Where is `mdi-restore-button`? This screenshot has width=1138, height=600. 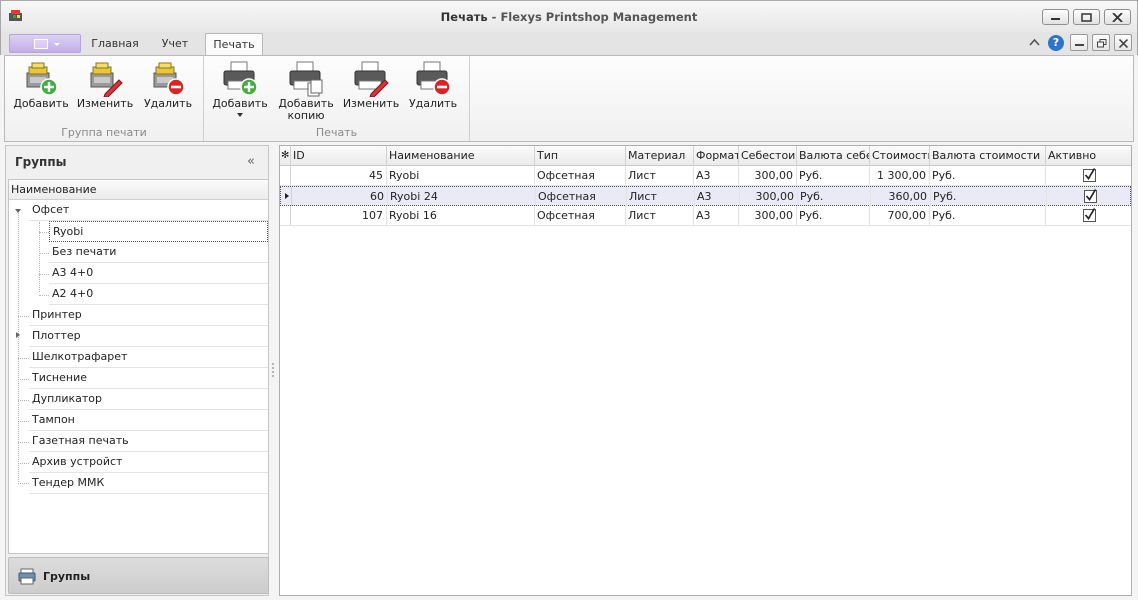
mdi-restore-button is located at coordinates (1101, 42).